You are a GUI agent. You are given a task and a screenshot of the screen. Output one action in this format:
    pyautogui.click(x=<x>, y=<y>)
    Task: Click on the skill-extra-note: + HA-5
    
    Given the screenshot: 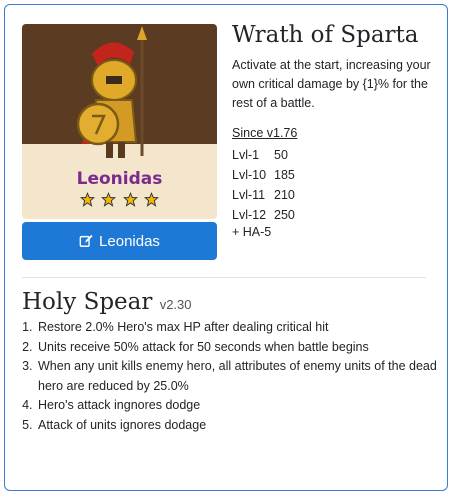 What is the action you would take?
    pyautogui.click(x=252, y=232)
    